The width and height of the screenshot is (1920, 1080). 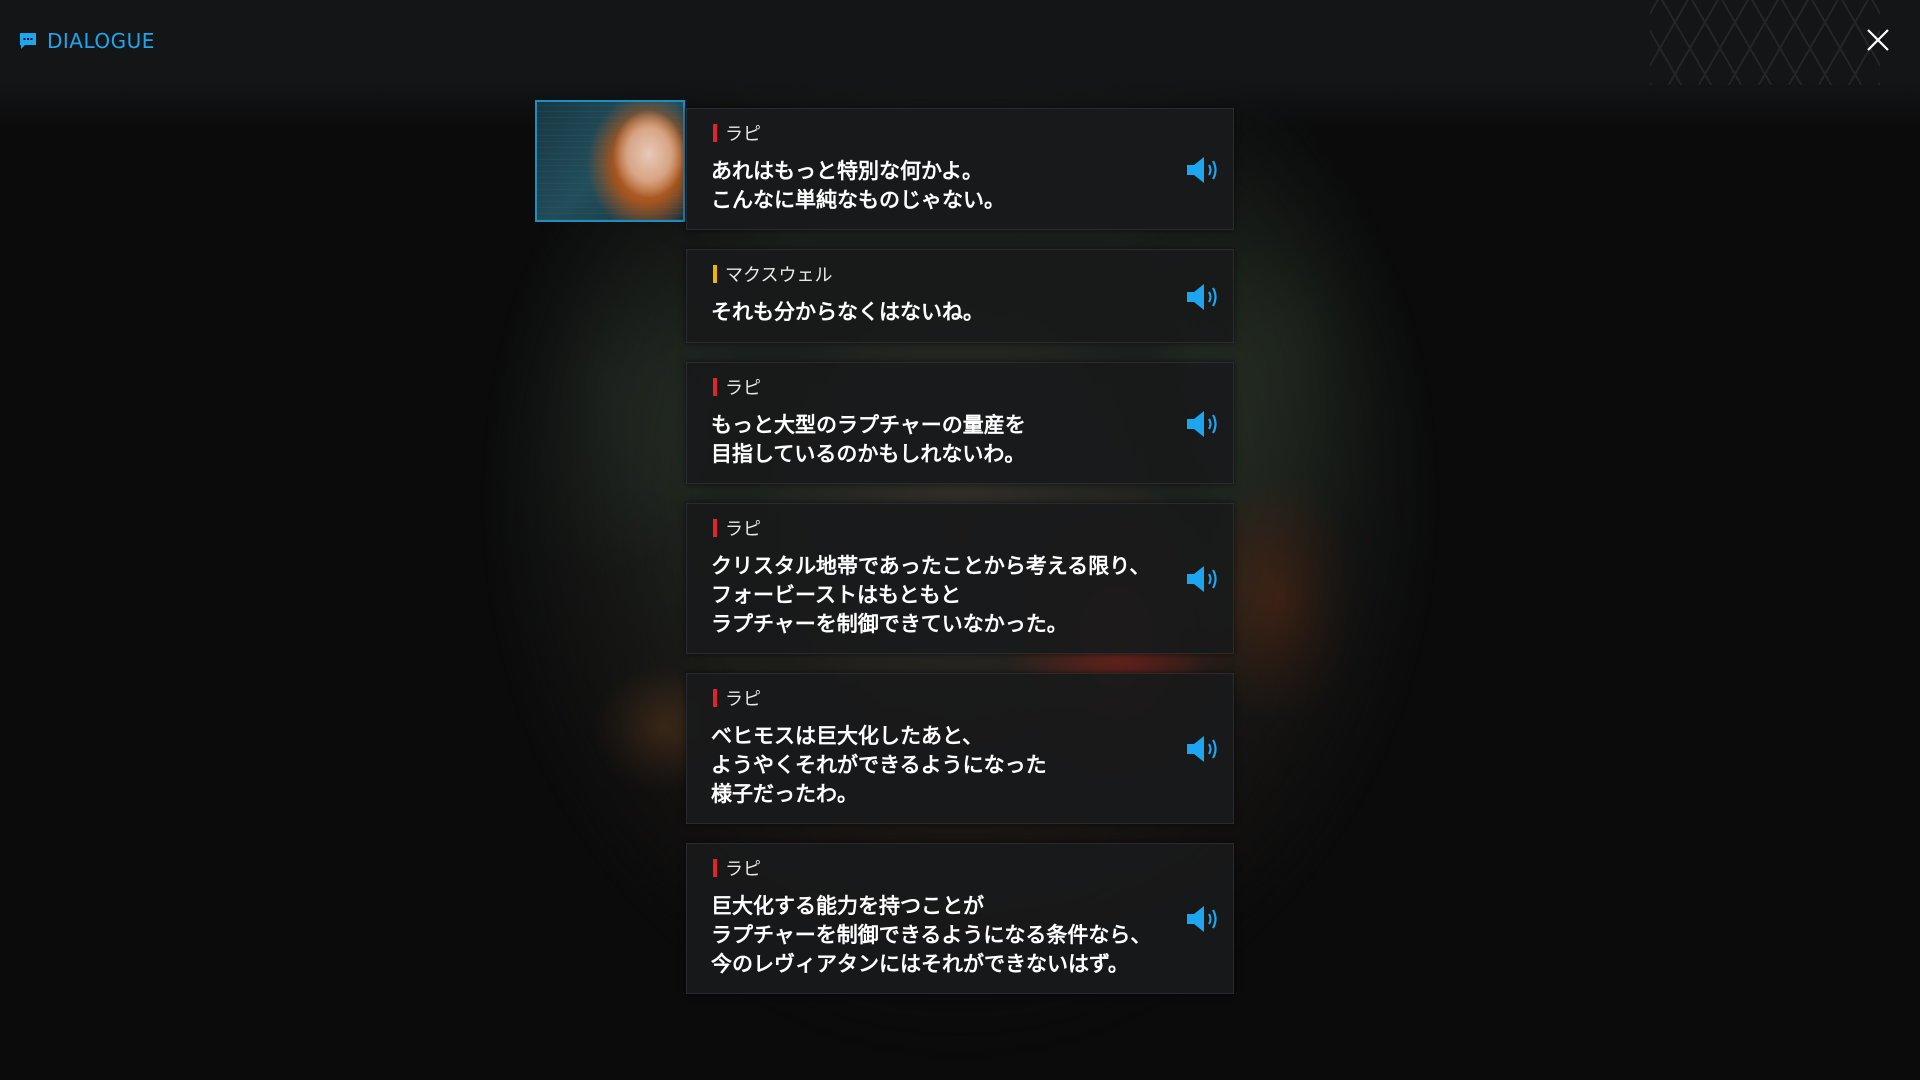 I want to click on close-icon, so click(x=1878, y=40).